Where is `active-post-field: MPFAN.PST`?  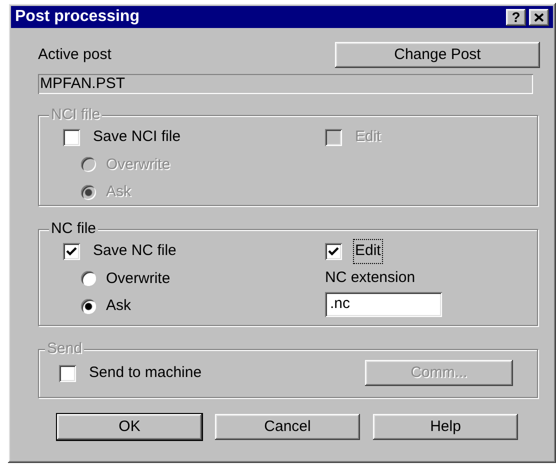 active-post-field: MPFAN.PST is located at coordinates (285, 84).